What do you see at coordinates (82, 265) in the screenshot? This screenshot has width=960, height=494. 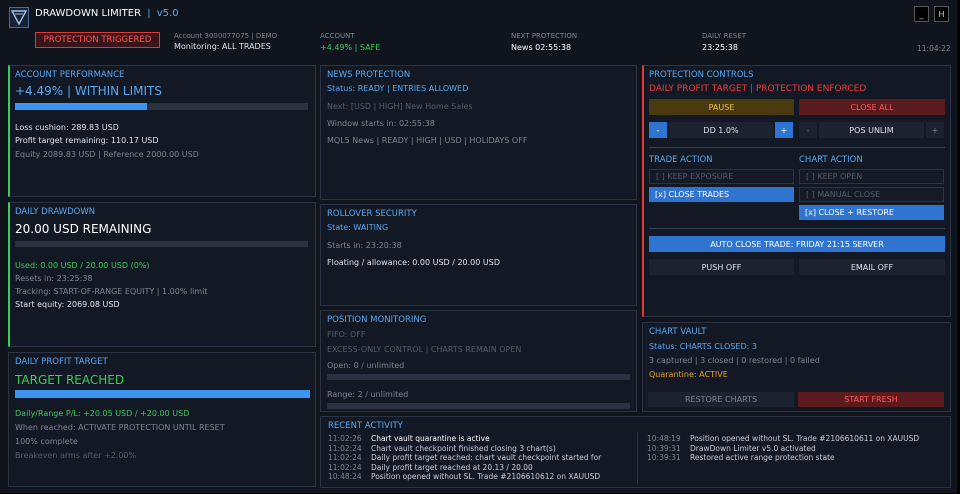 I see `drawdown-used: Used: 0.00 USD / 20.00 USD (0%)` at bounding box center [82, 265].